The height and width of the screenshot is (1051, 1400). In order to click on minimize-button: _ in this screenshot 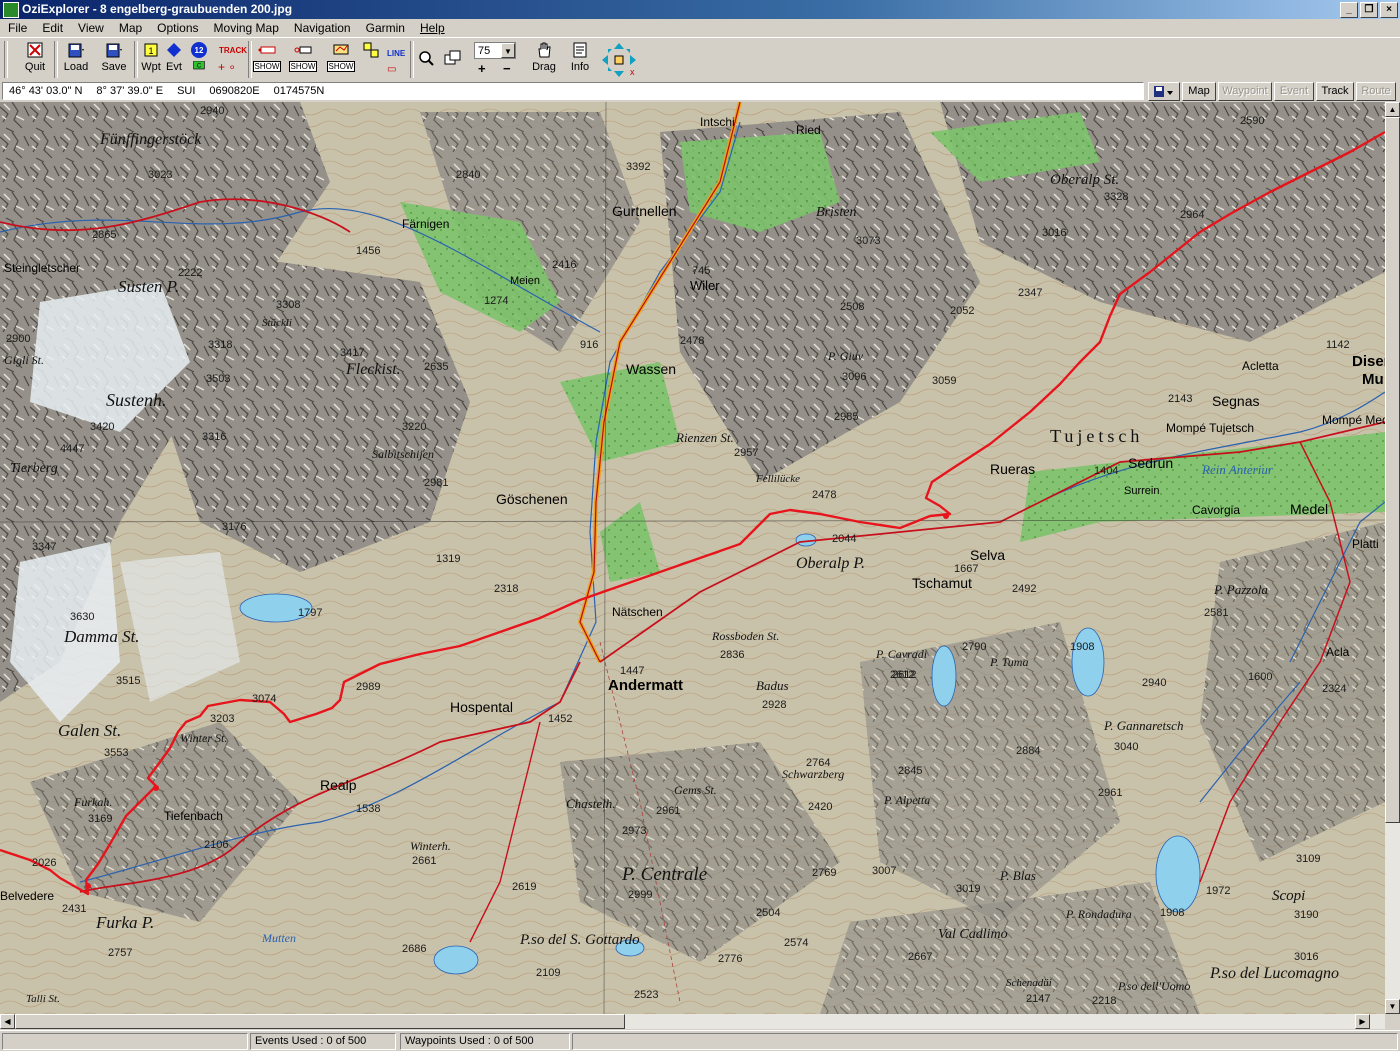, I will do `click(1349, 10)`.